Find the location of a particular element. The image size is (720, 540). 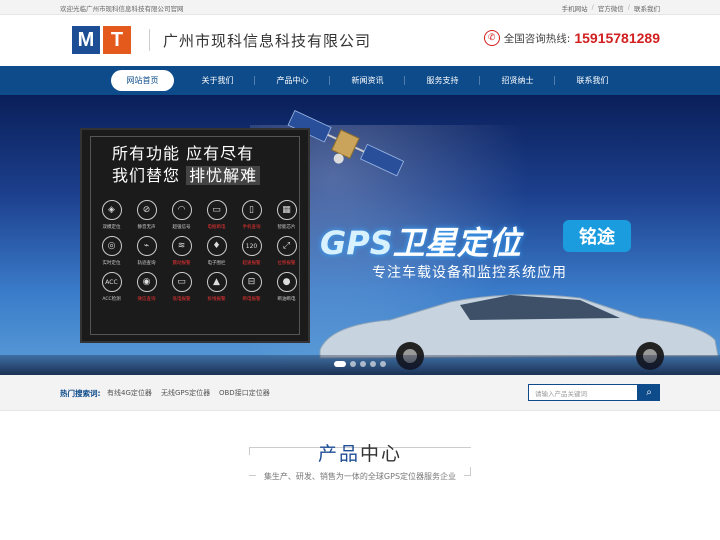

feature-item: ♦ 电子围栏 is located at coordinates (216, 251).